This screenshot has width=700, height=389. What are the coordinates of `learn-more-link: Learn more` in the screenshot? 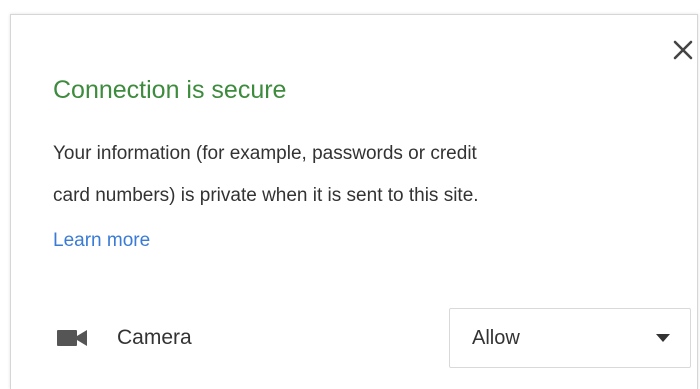 It's located at (101, 241).